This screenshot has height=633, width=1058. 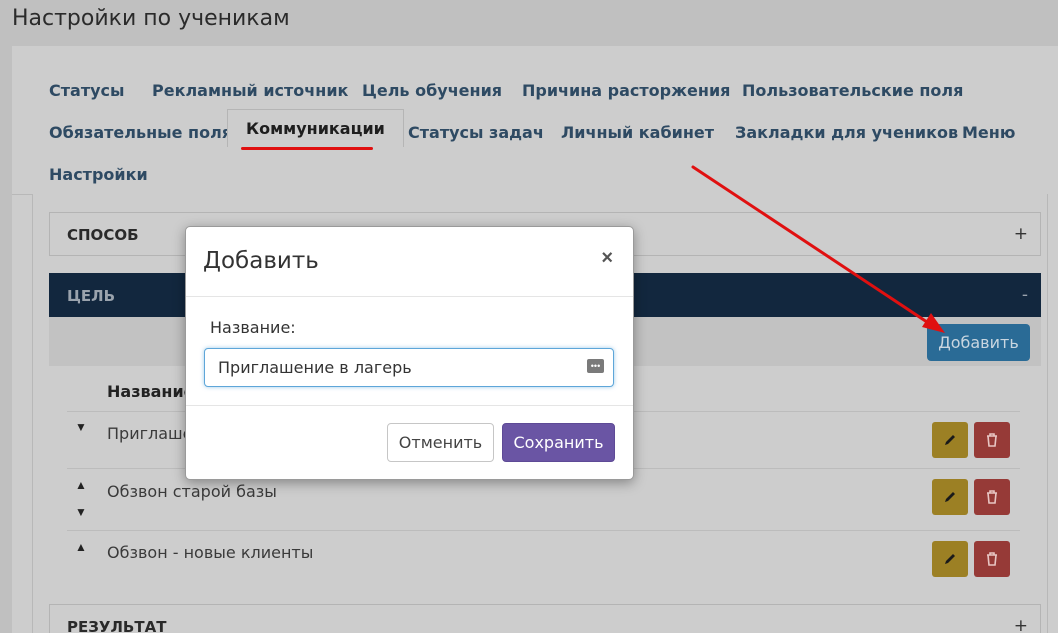 I want to click on add-goal-button: Добавить, so click(x=978, y=342).